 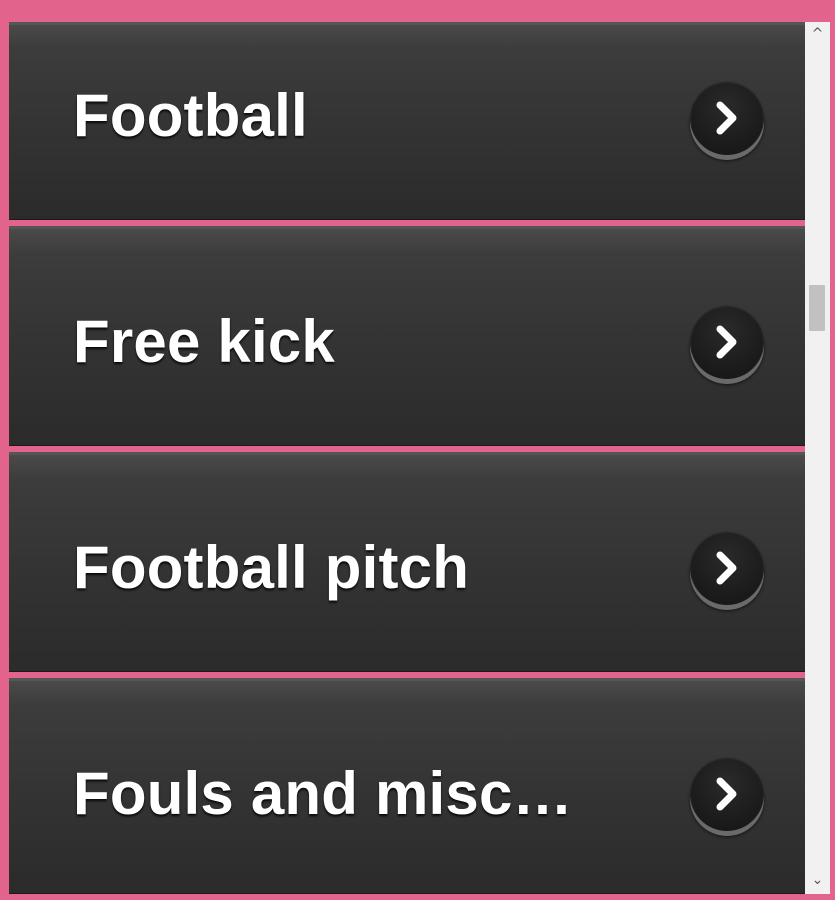 I want to click on list-item-label: Football pitch, so click(x=271, y=567).